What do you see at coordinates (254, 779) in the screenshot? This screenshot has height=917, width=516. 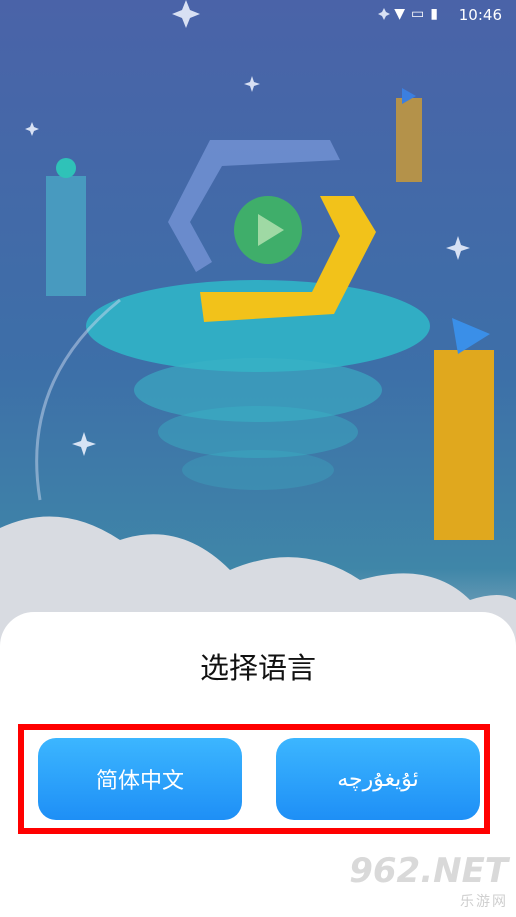 I see `highlight-box` at bounding box center [254, 779].